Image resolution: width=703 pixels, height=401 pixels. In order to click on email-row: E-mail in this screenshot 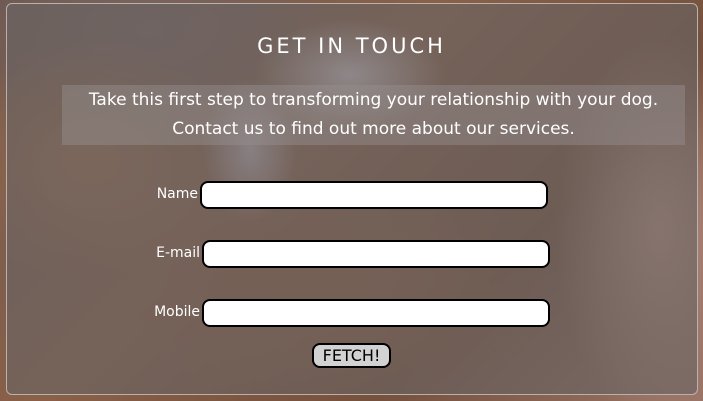, I will do `click(280, 254)`.